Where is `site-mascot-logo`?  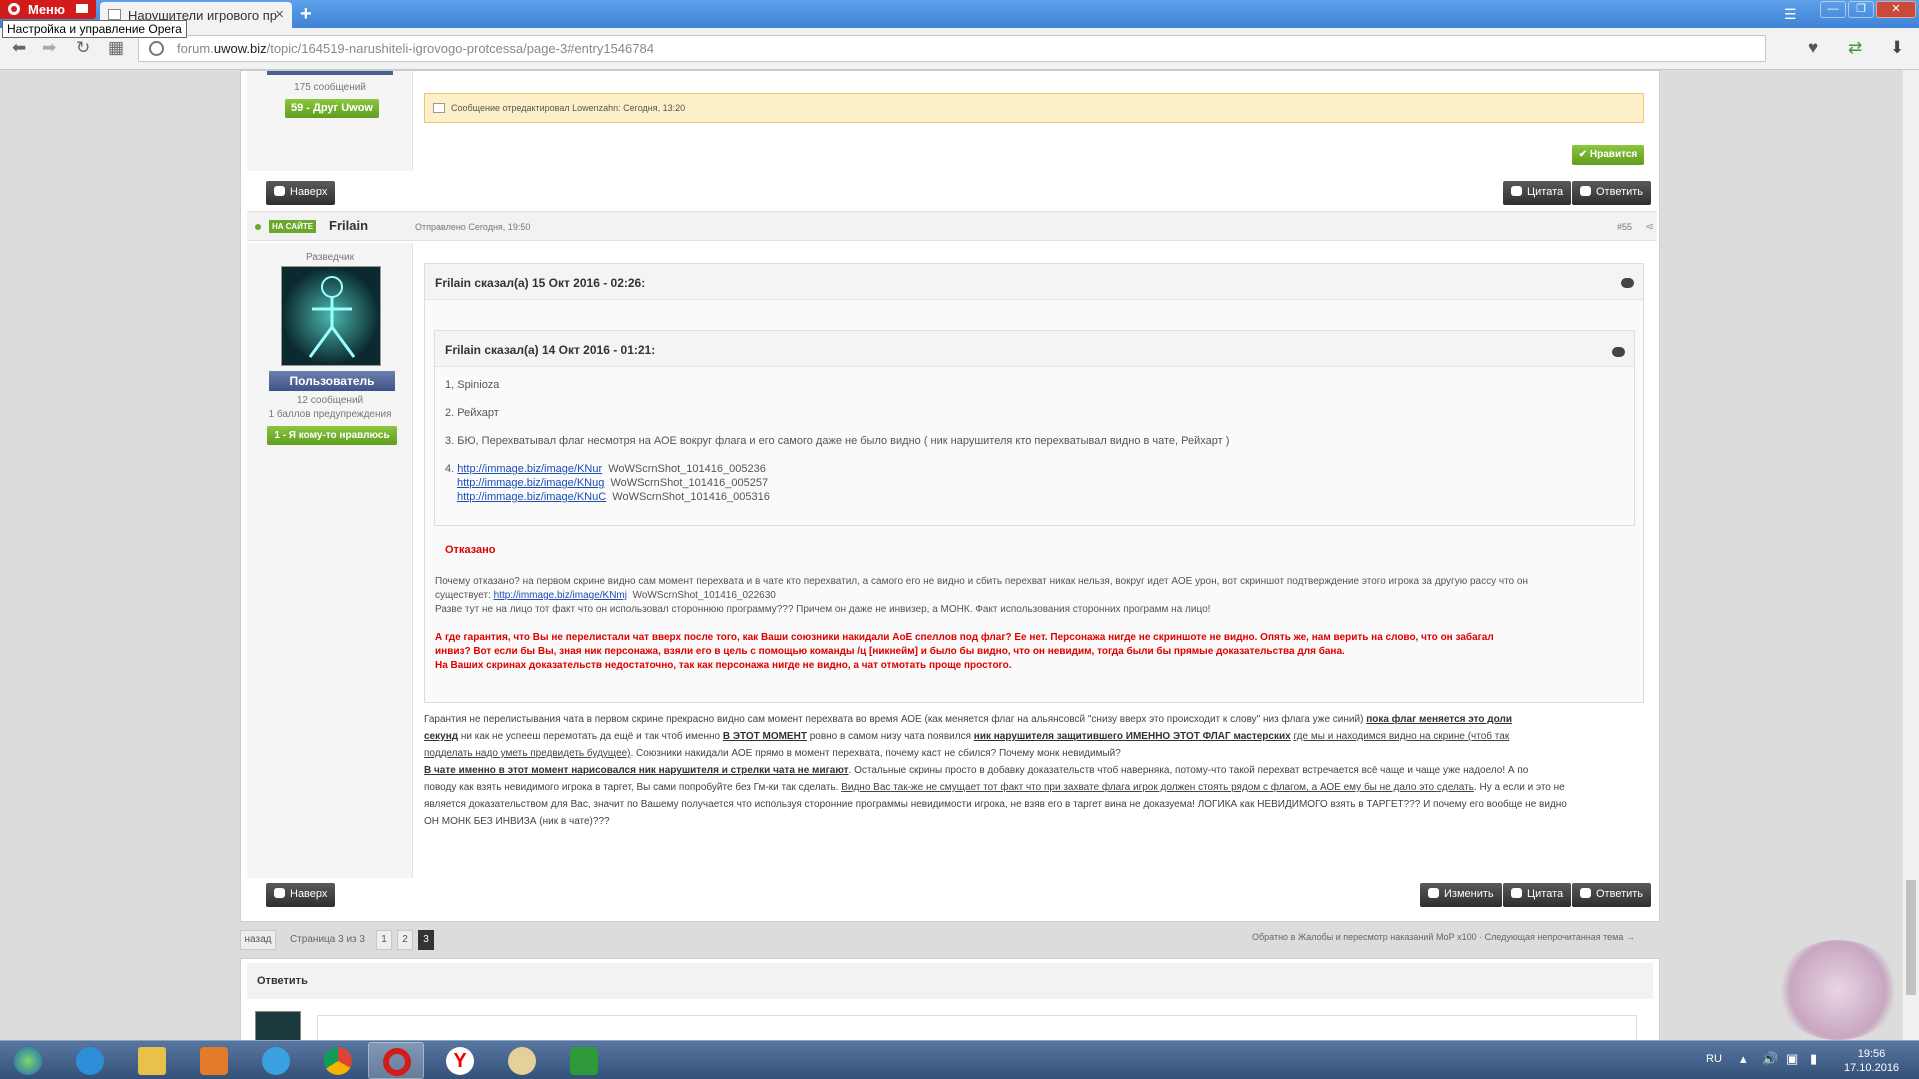 site-mascot-logo is located at coordinates (1838, 990).